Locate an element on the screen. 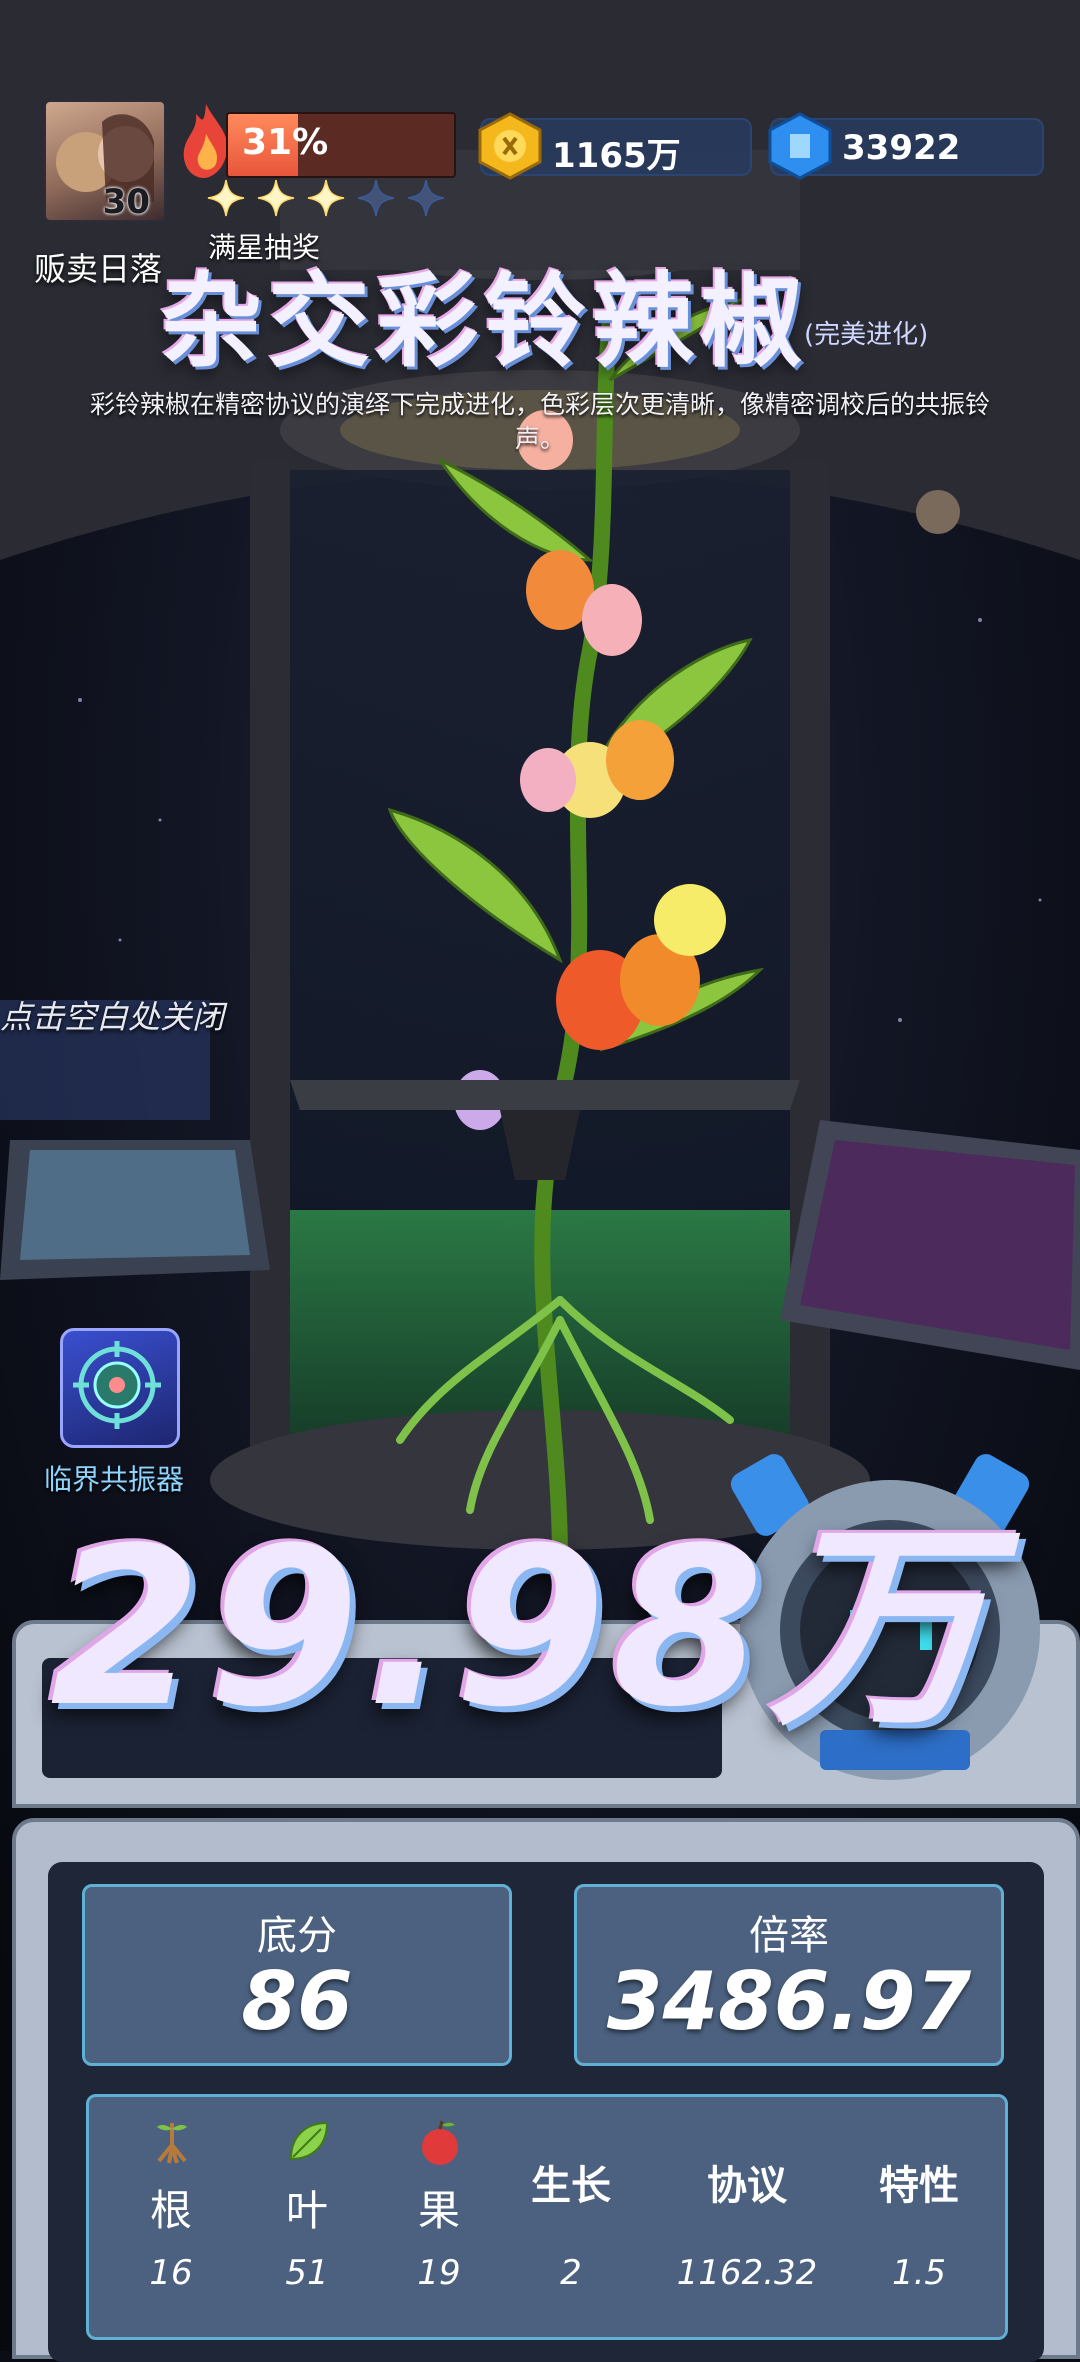 The width and height of the screenshot is (1080, 2362). attribute-fruit: 果 19 is located at coordinates (439, 2217).